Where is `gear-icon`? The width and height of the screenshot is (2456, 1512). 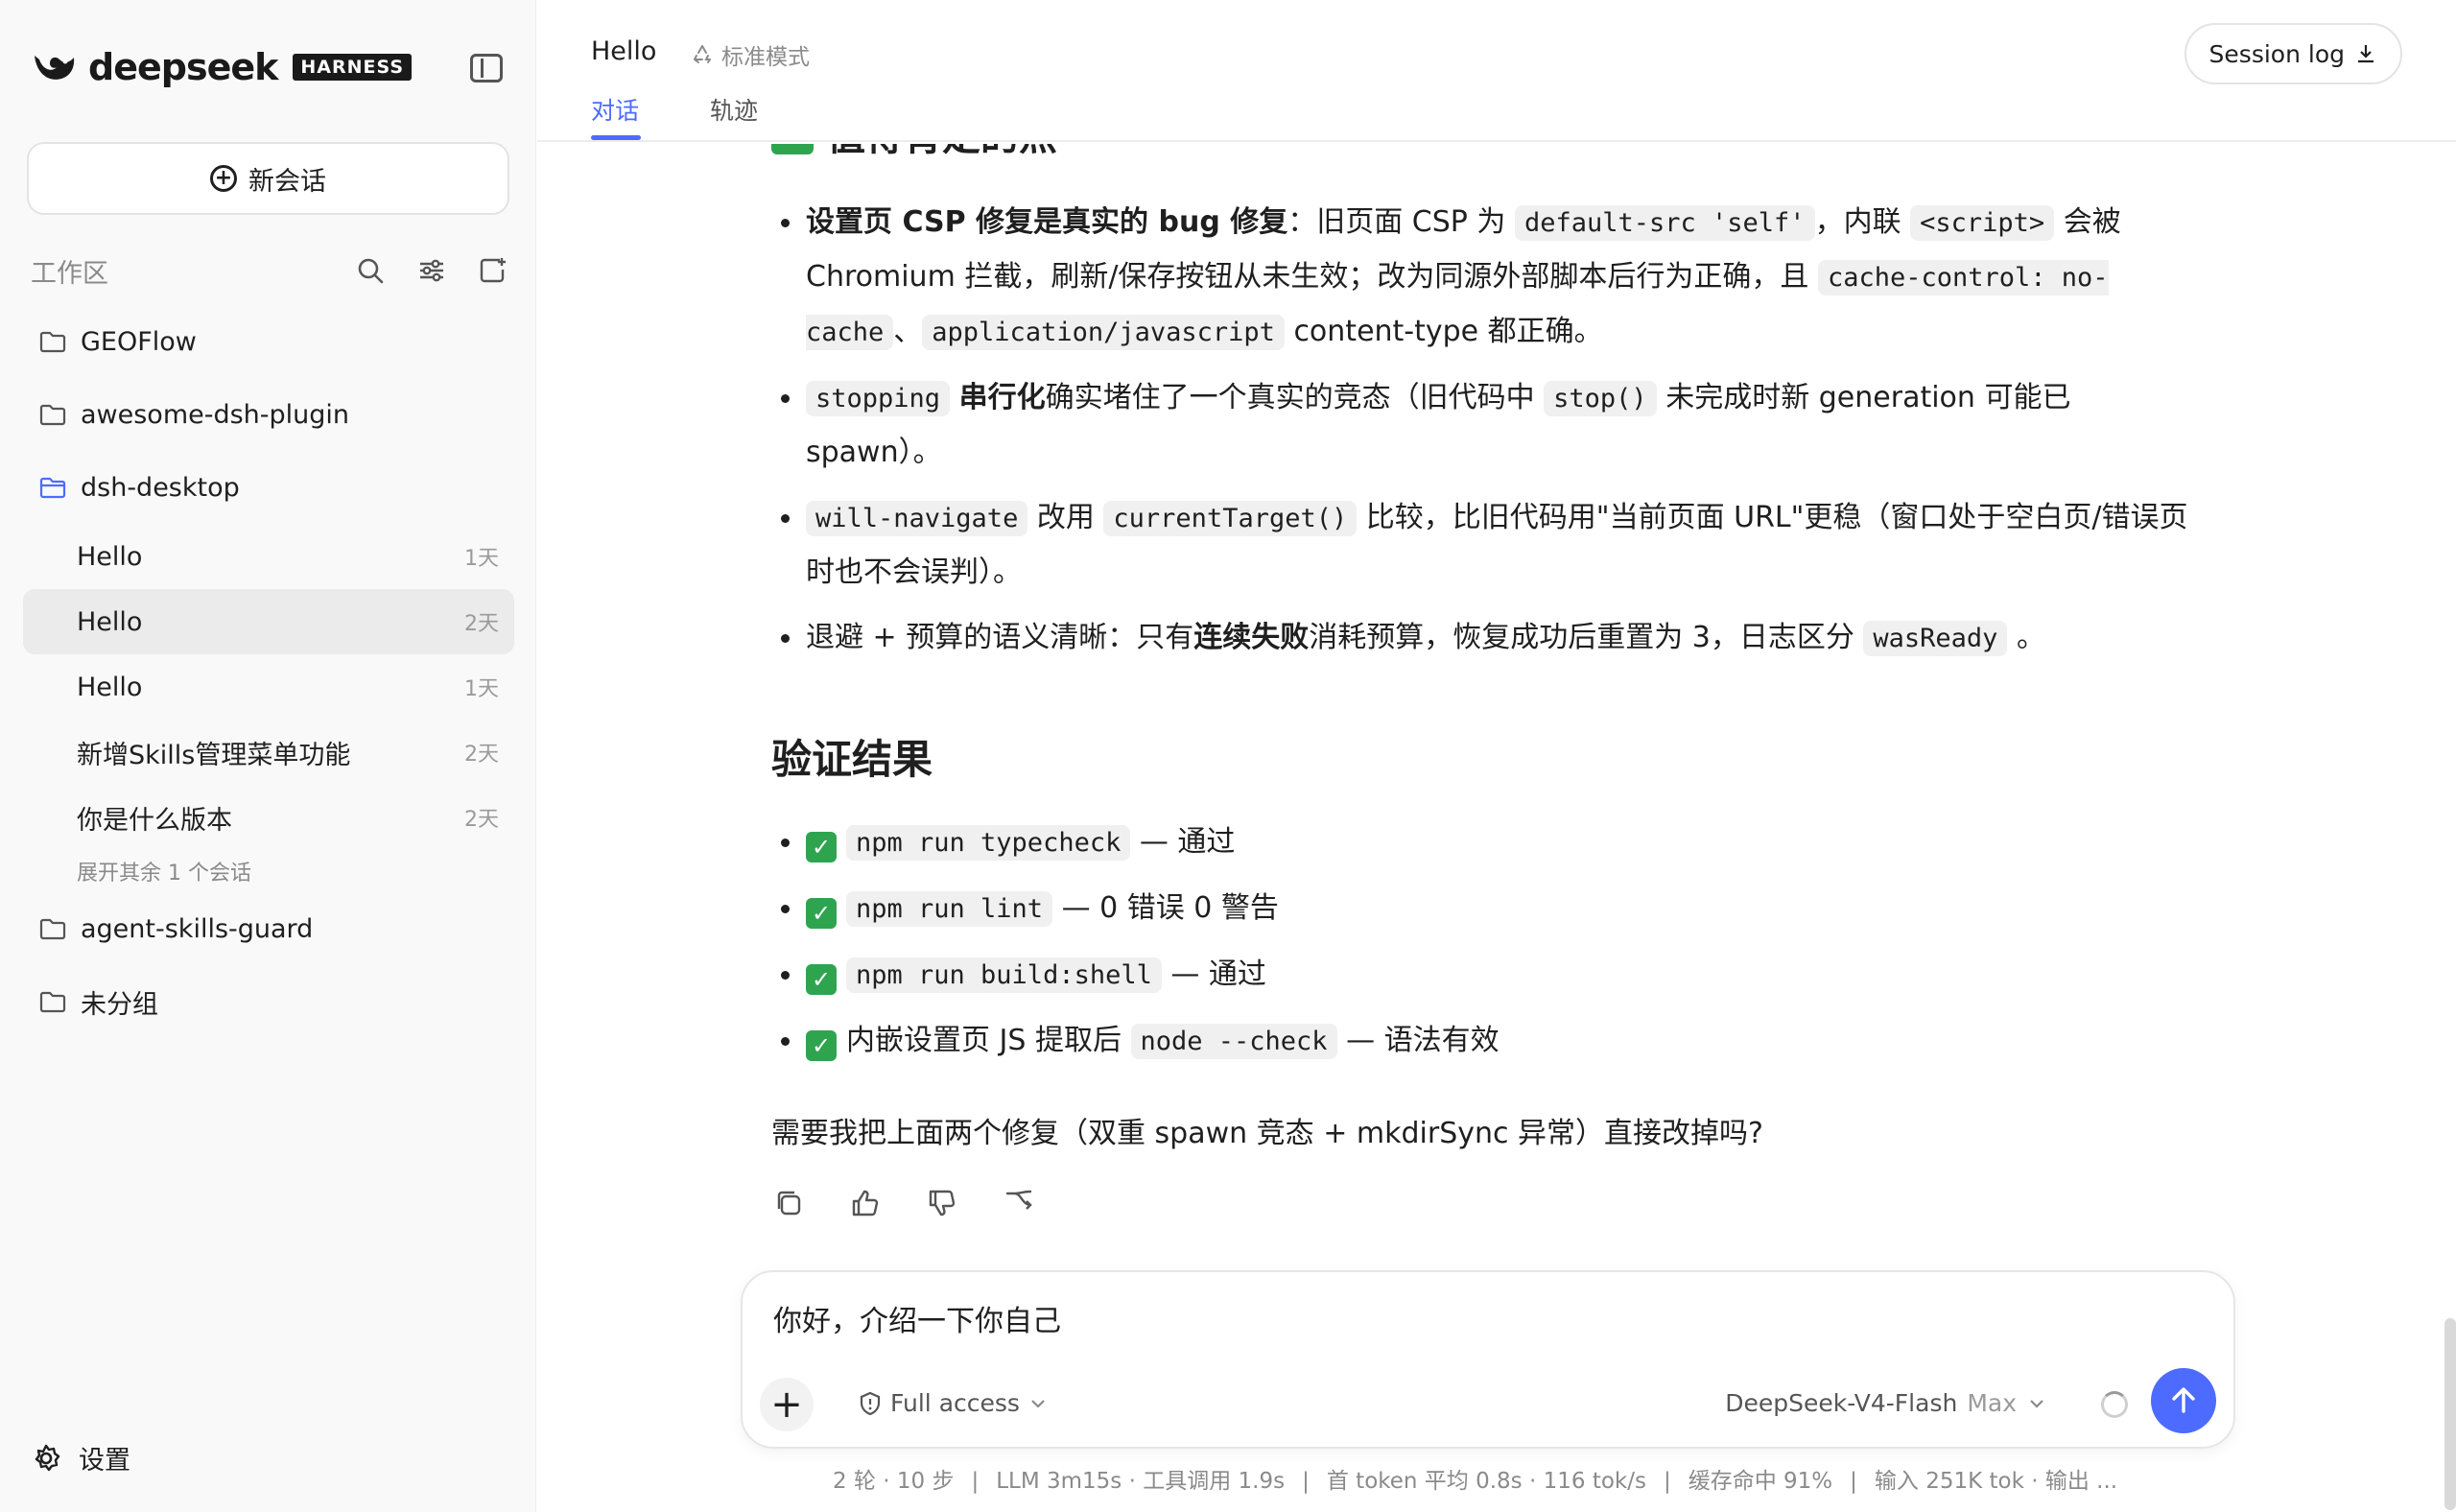
gear-icon is located at coordinates (47, 1457).